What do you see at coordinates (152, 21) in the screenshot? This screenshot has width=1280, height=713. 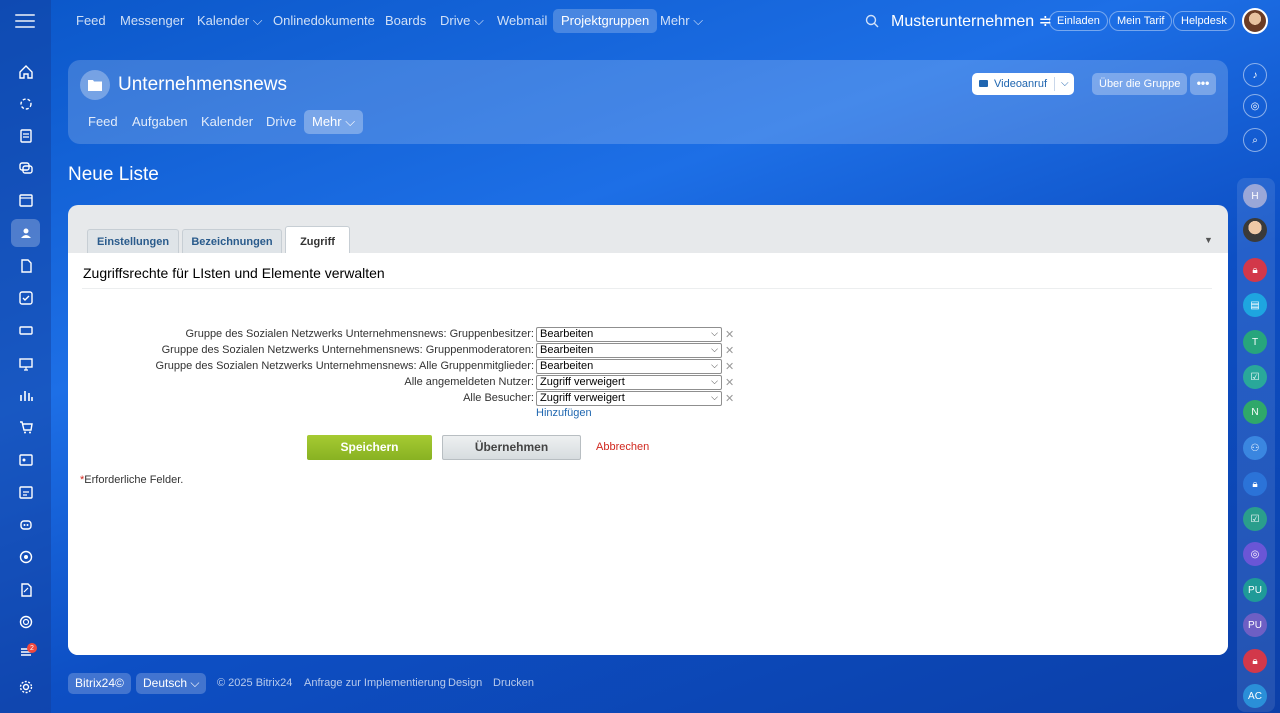 I see `nav-messenger: Messenger` at bounding box center [152, 21].